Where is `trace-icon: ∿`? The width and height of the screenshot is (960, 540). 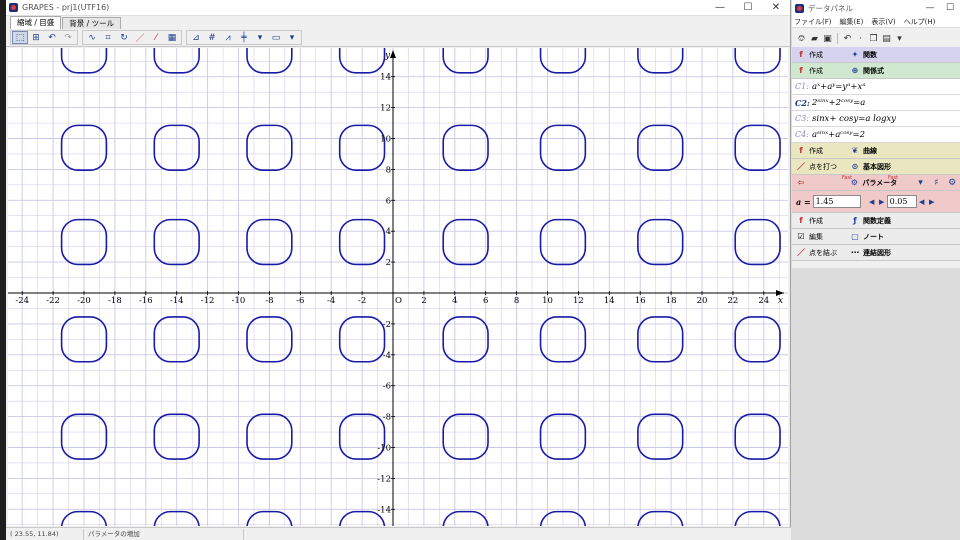
trace-icon: ∿ is located at coordinates (92, 37).